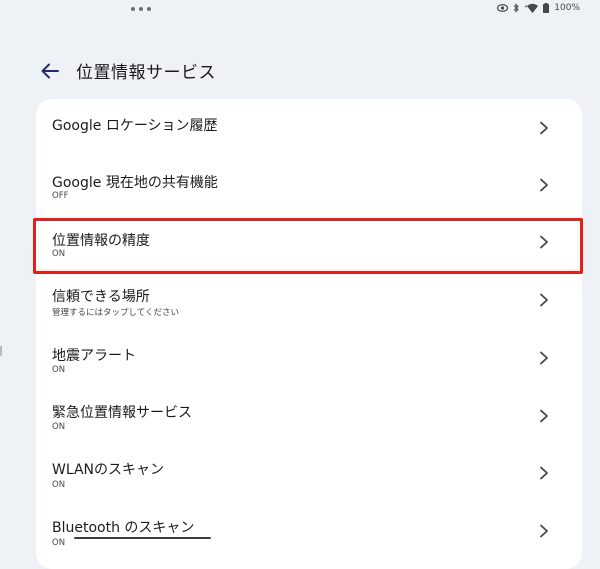 This screenshot has width=600, height=569. Describe the element at coordinates (1, 351) in the screenshot. I see `edge-indicator` at that location.